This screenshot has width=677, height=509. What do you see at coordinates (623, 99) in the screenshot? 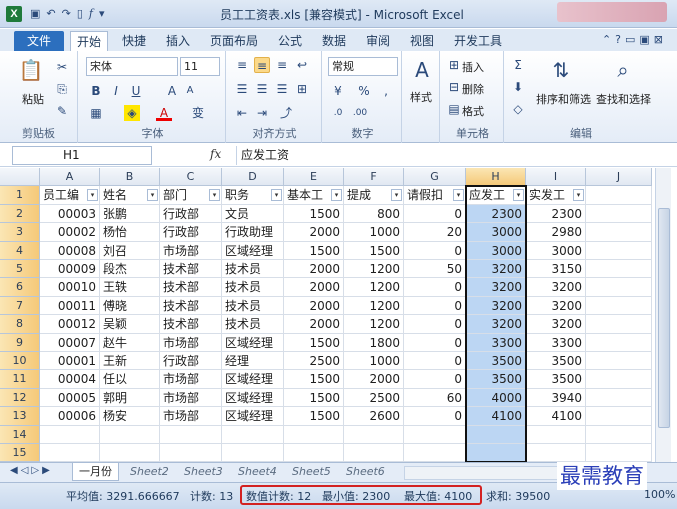
I see `find-select-button: 查找和选择` at bounding box center [623, 99].